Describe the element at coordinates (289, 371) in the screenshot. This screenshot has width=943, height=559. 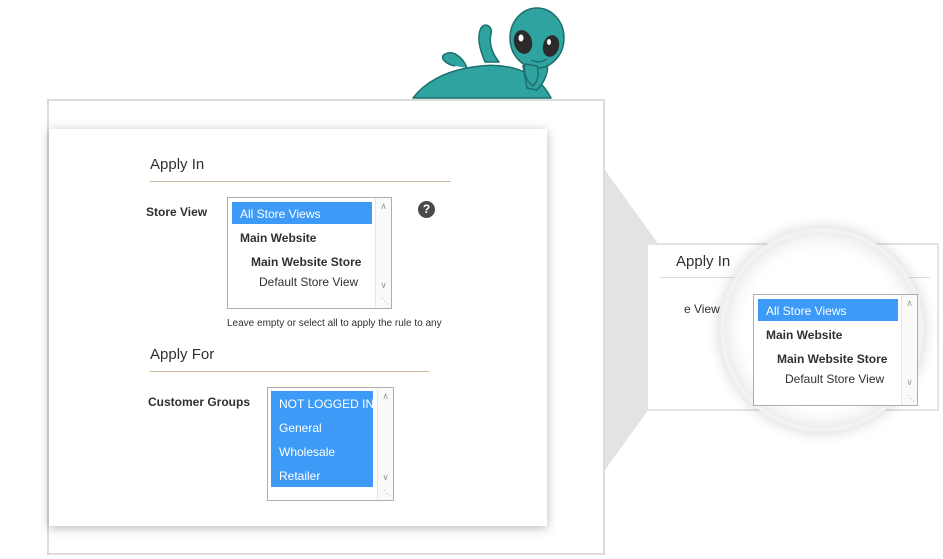
I see `apply-for-divider` at that location.